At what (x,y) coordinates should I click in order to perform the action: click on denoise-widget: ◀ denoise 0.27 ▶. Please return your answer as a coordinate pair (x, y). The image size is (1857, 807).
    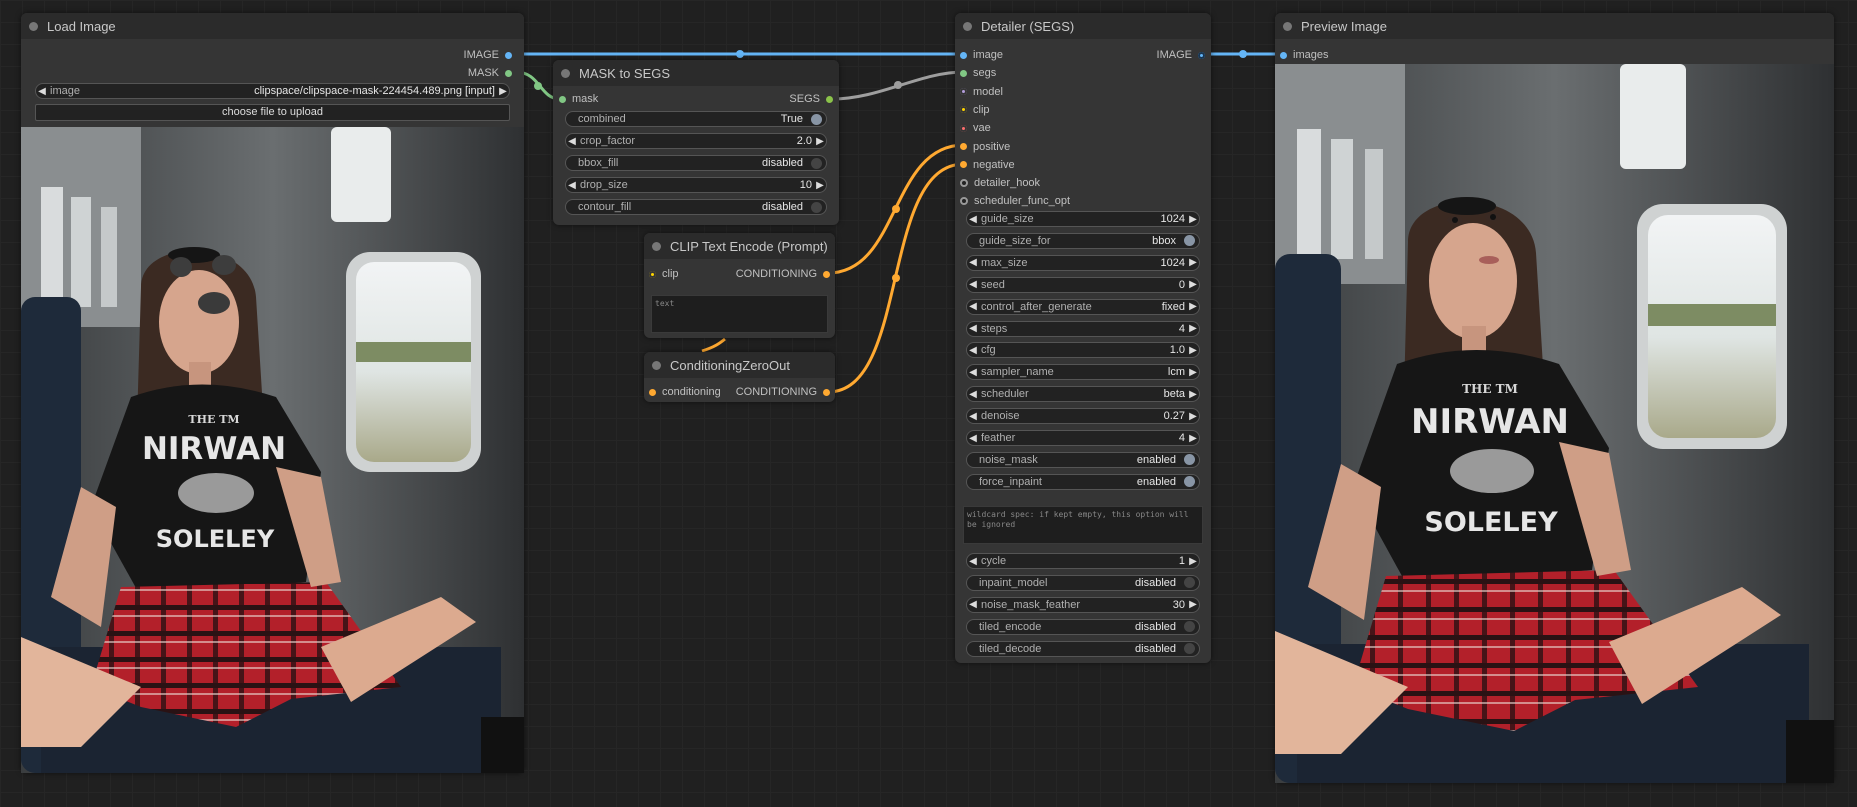
    Looking at the image, I should click on (1083, 416).